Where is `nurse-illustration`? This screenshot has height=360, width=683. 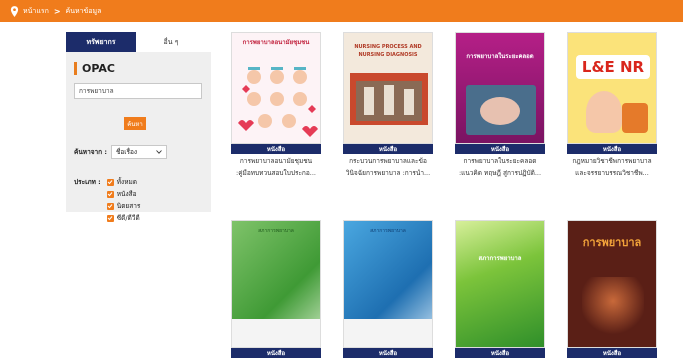 nurse-illustration is located at coordinates (278, 102).